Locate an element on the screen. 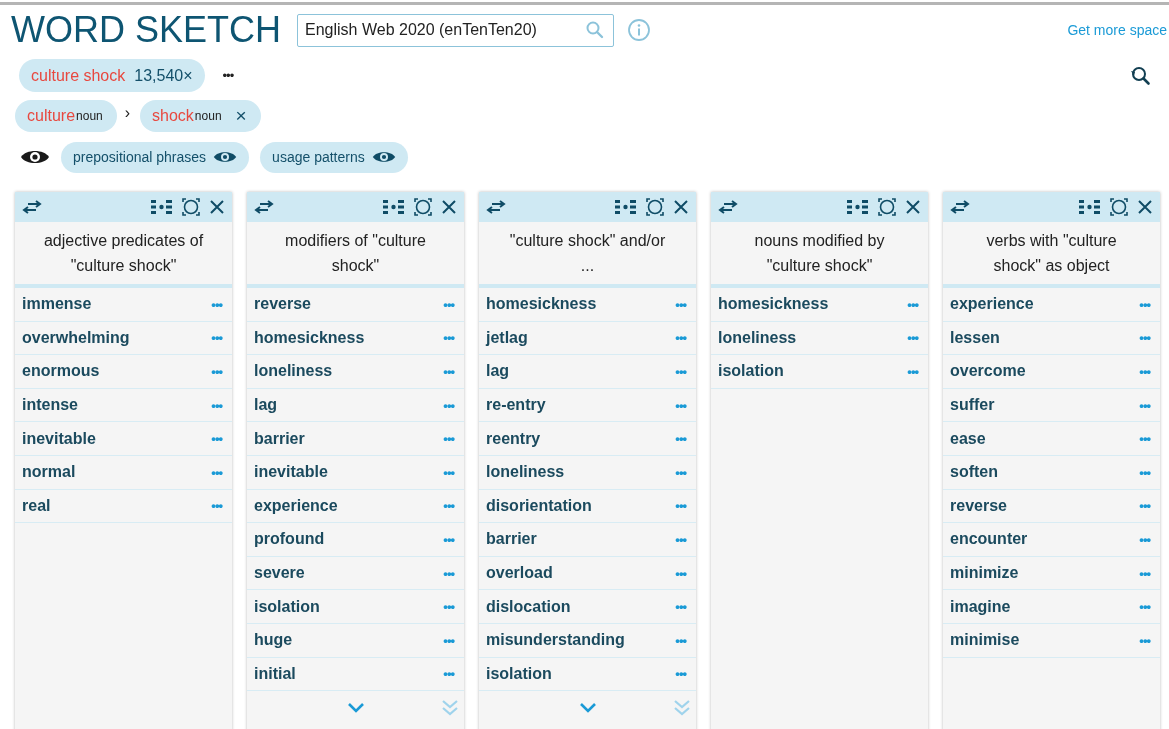 The image size is (1169, 729). more-button: ••• is located at coordinates (228, 75).